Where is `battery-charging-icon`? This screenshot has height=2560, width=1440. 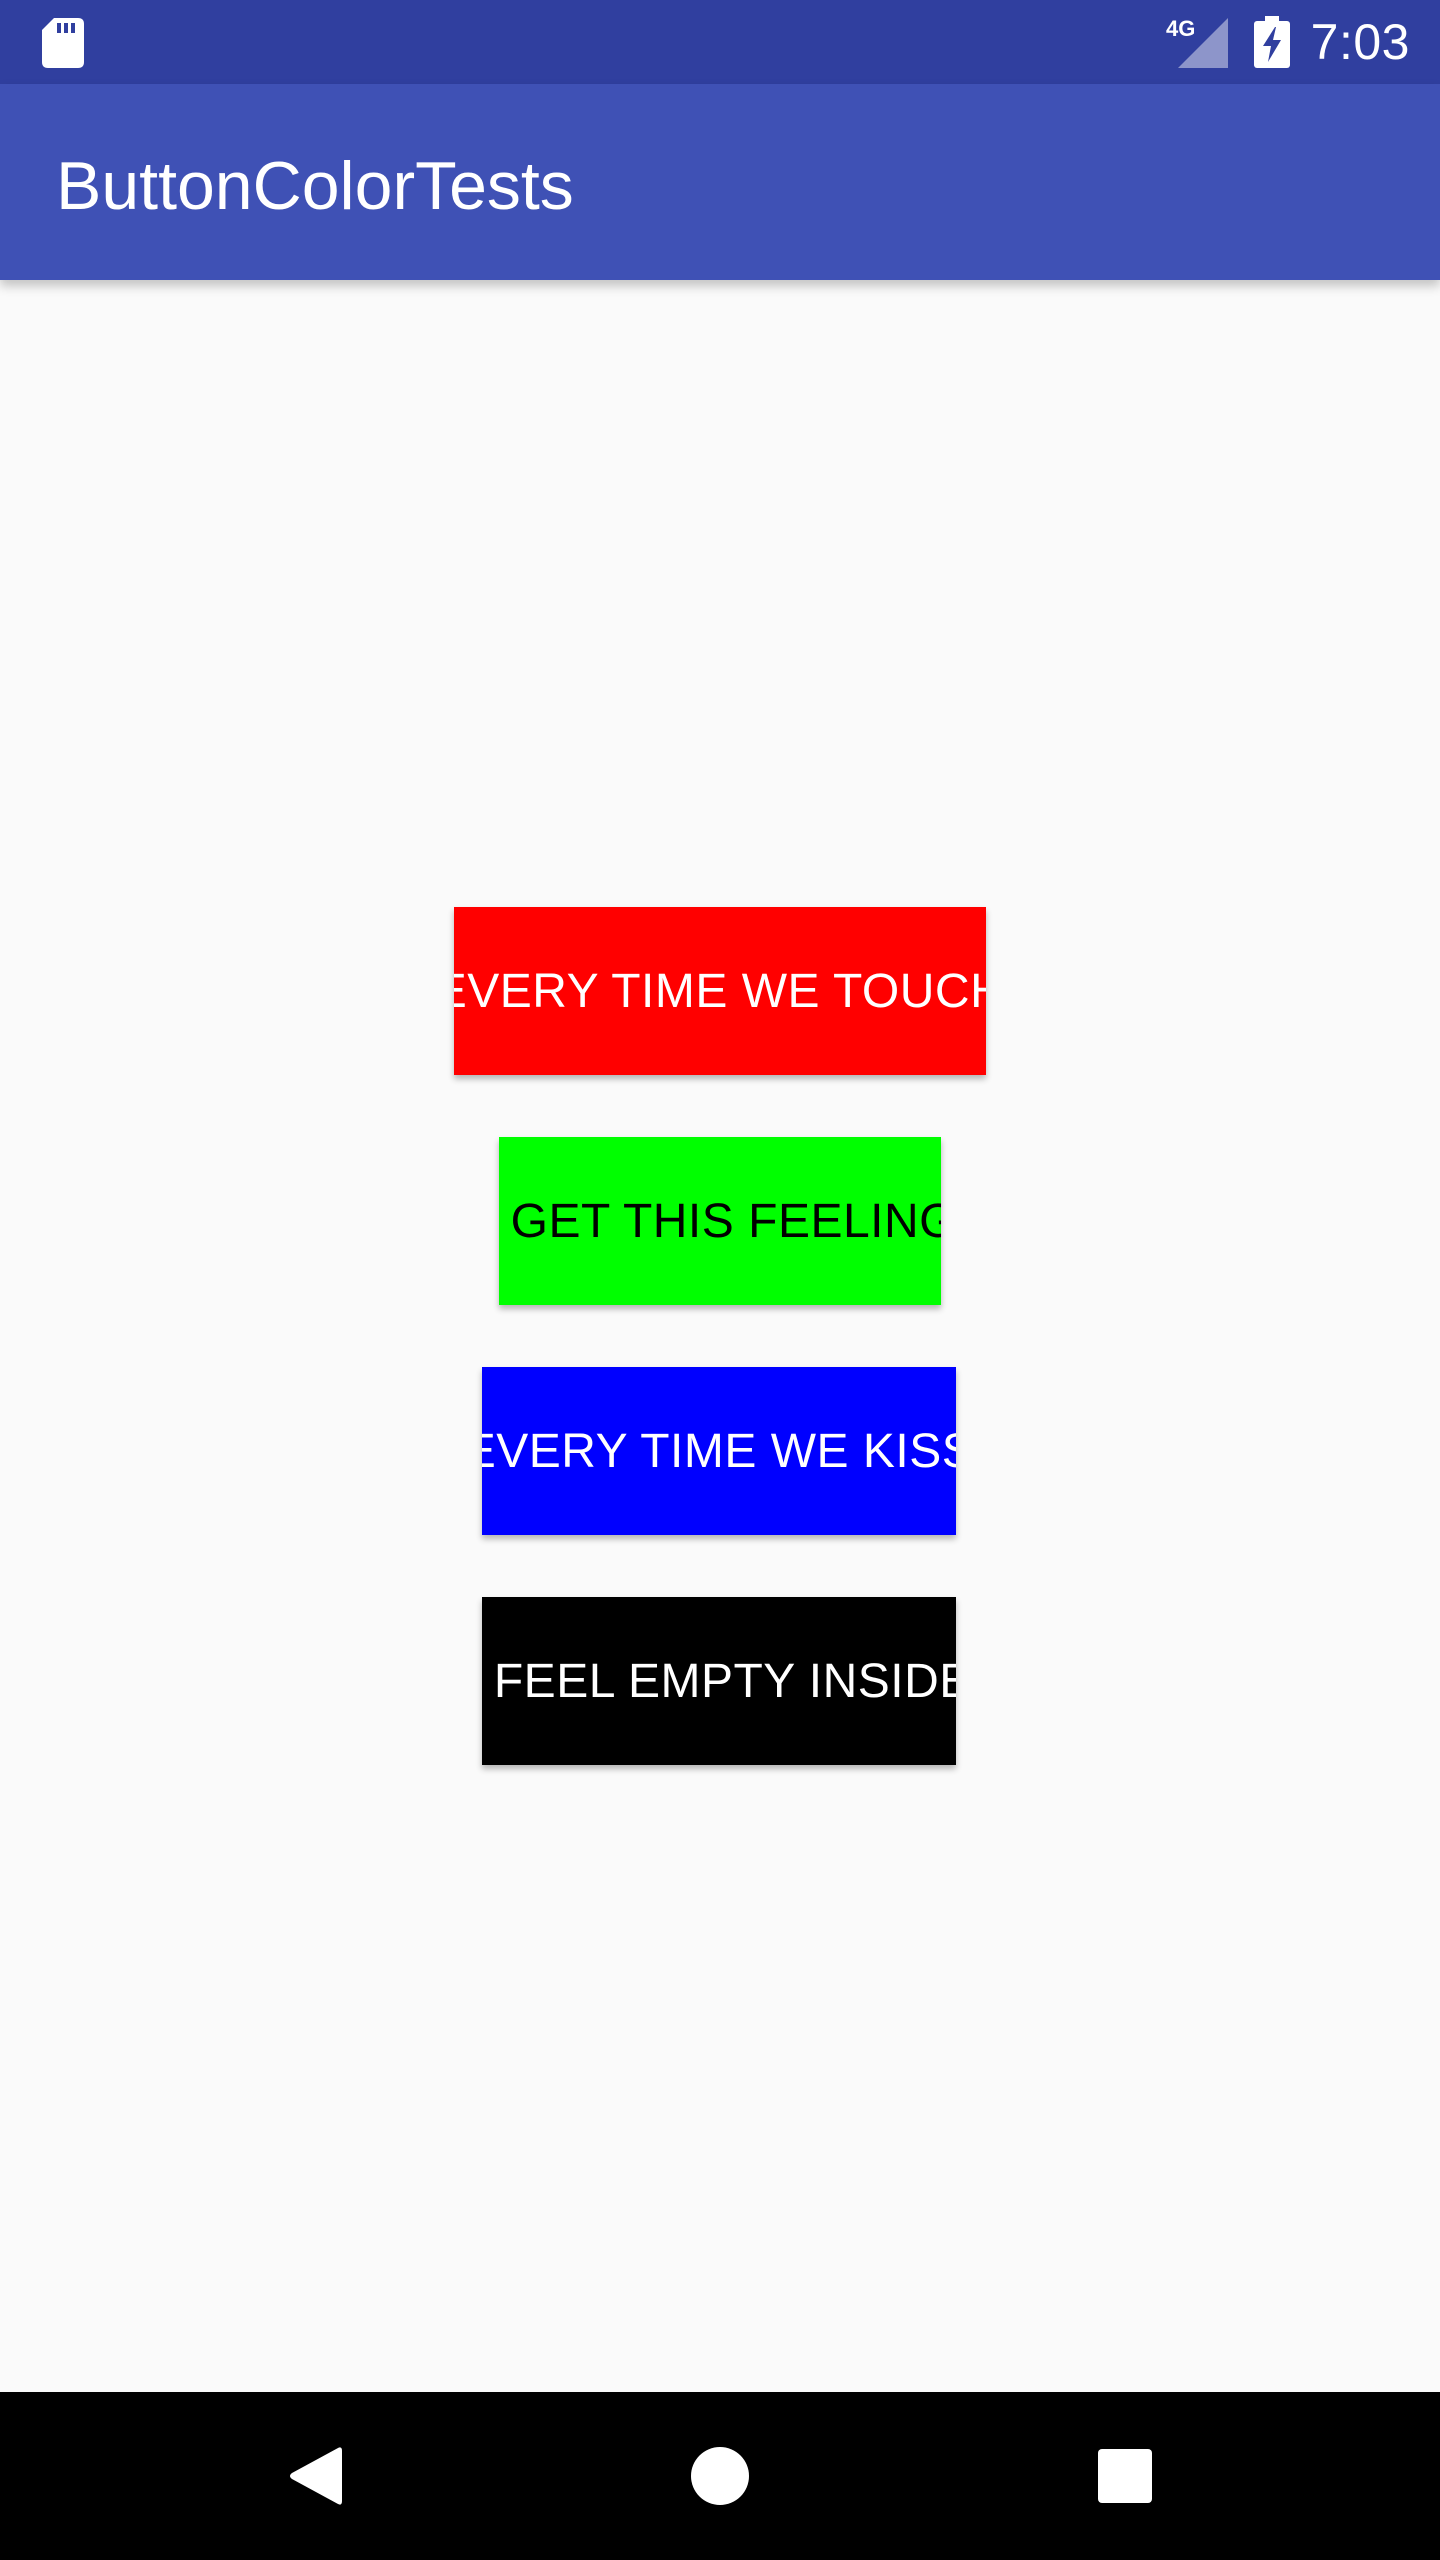
battery-charging-icon is located at coordinates (1272, 42).